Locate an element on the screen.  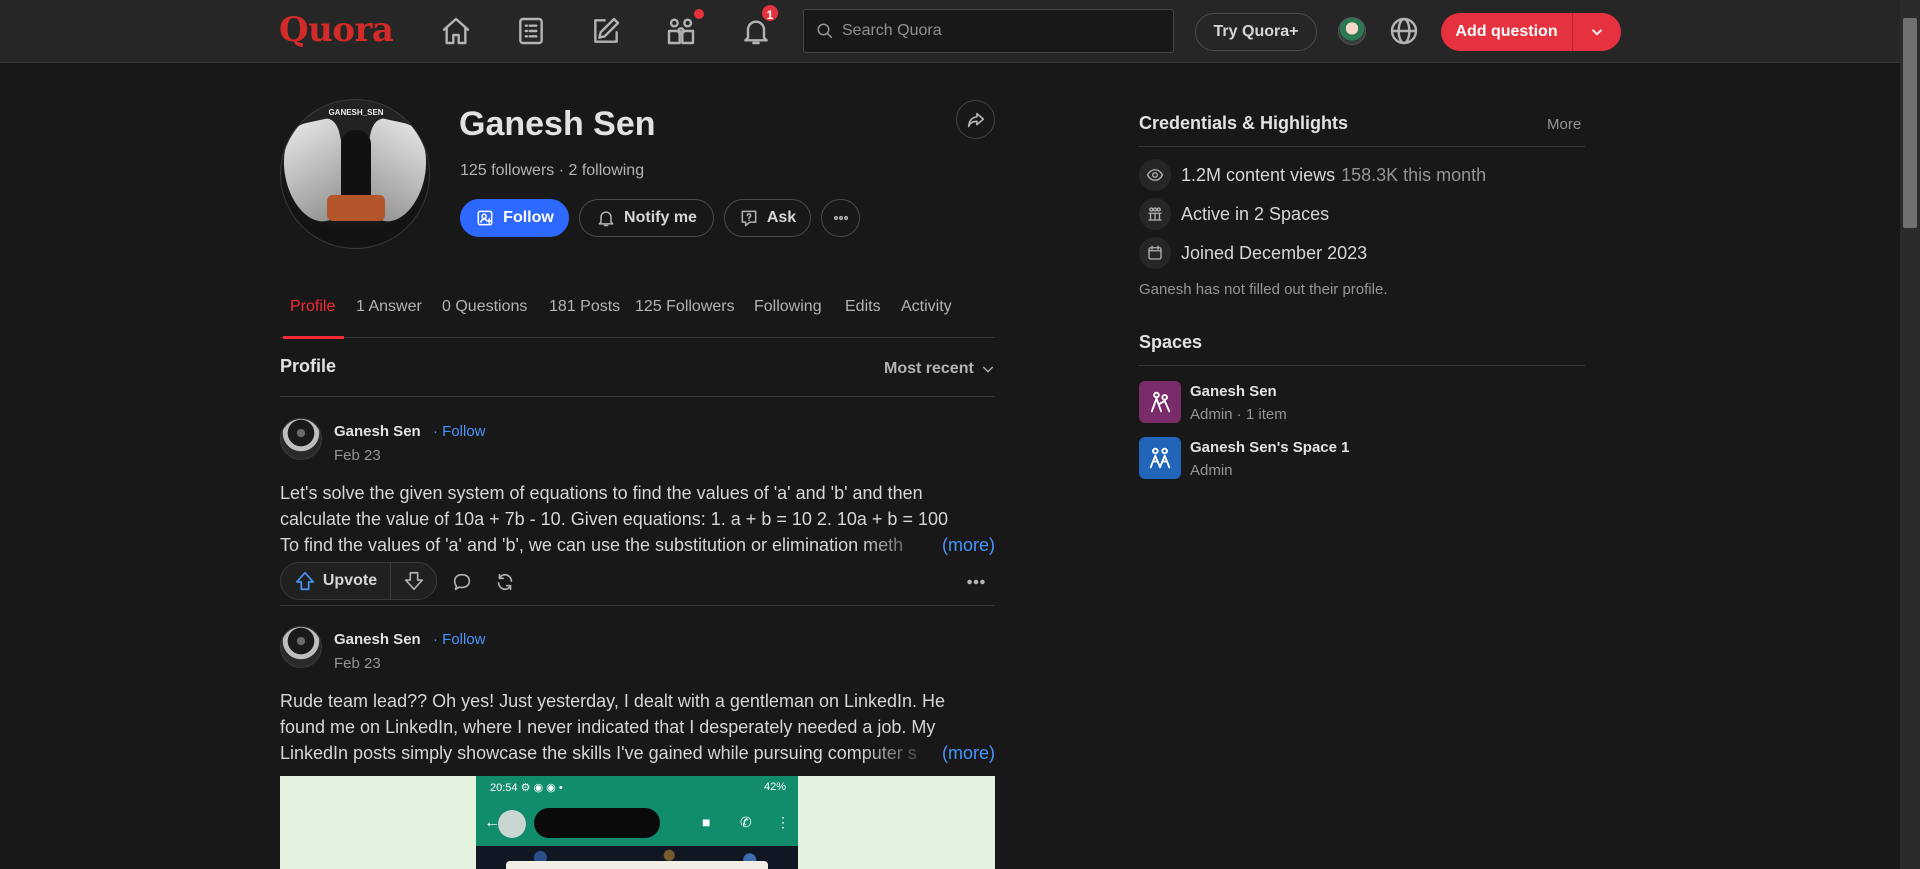
space-name: Ganesh Sen is located at coordinates (1233, 391).